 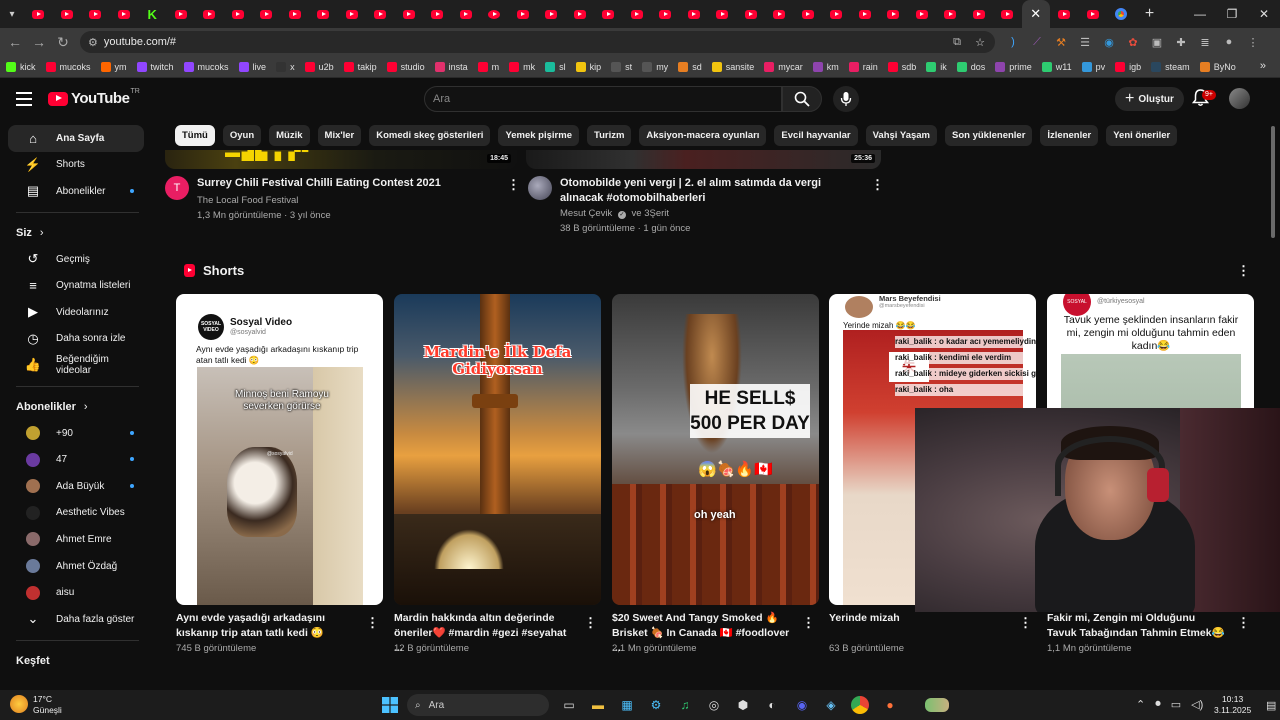 I want to click on channel-name: Mesut Çevik ✓ ve 3Şerit, so click(x=710, y=213).